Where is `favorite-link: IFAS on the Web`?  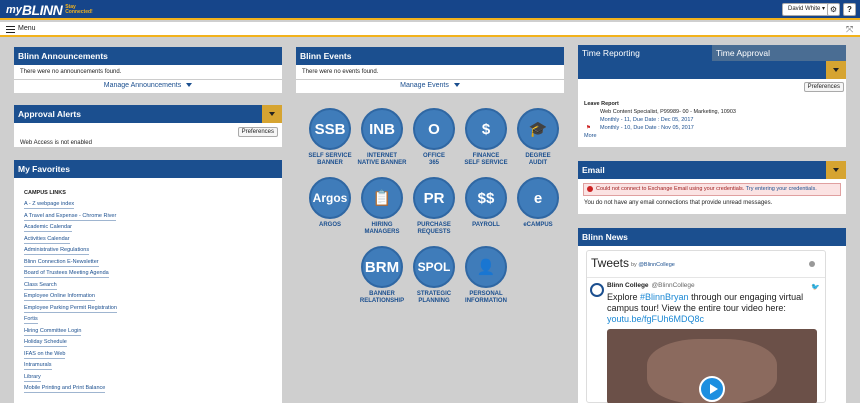
favorite-link: IFAS on the Web is located at coordinates (45, 355).